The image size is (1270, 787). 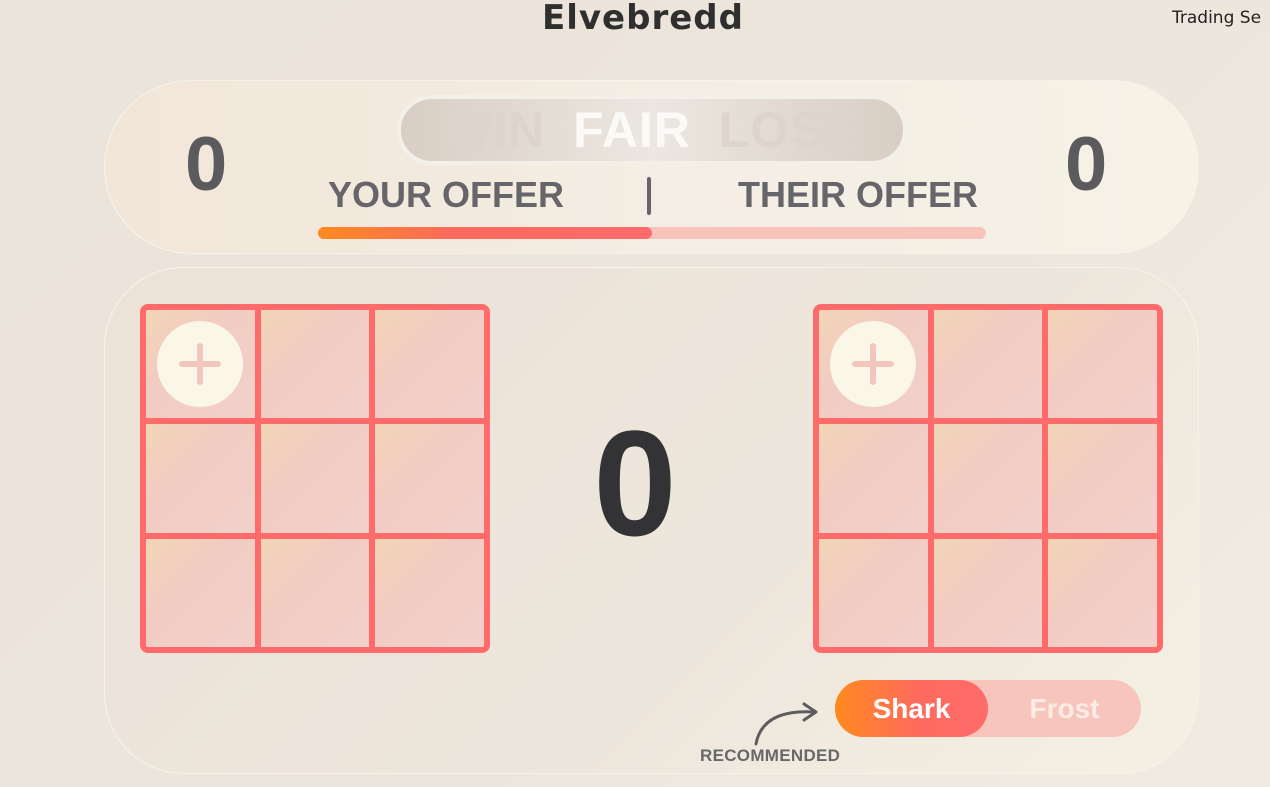 I want to click on mode-frost-button: Frost, so click(x=1064, y=708).